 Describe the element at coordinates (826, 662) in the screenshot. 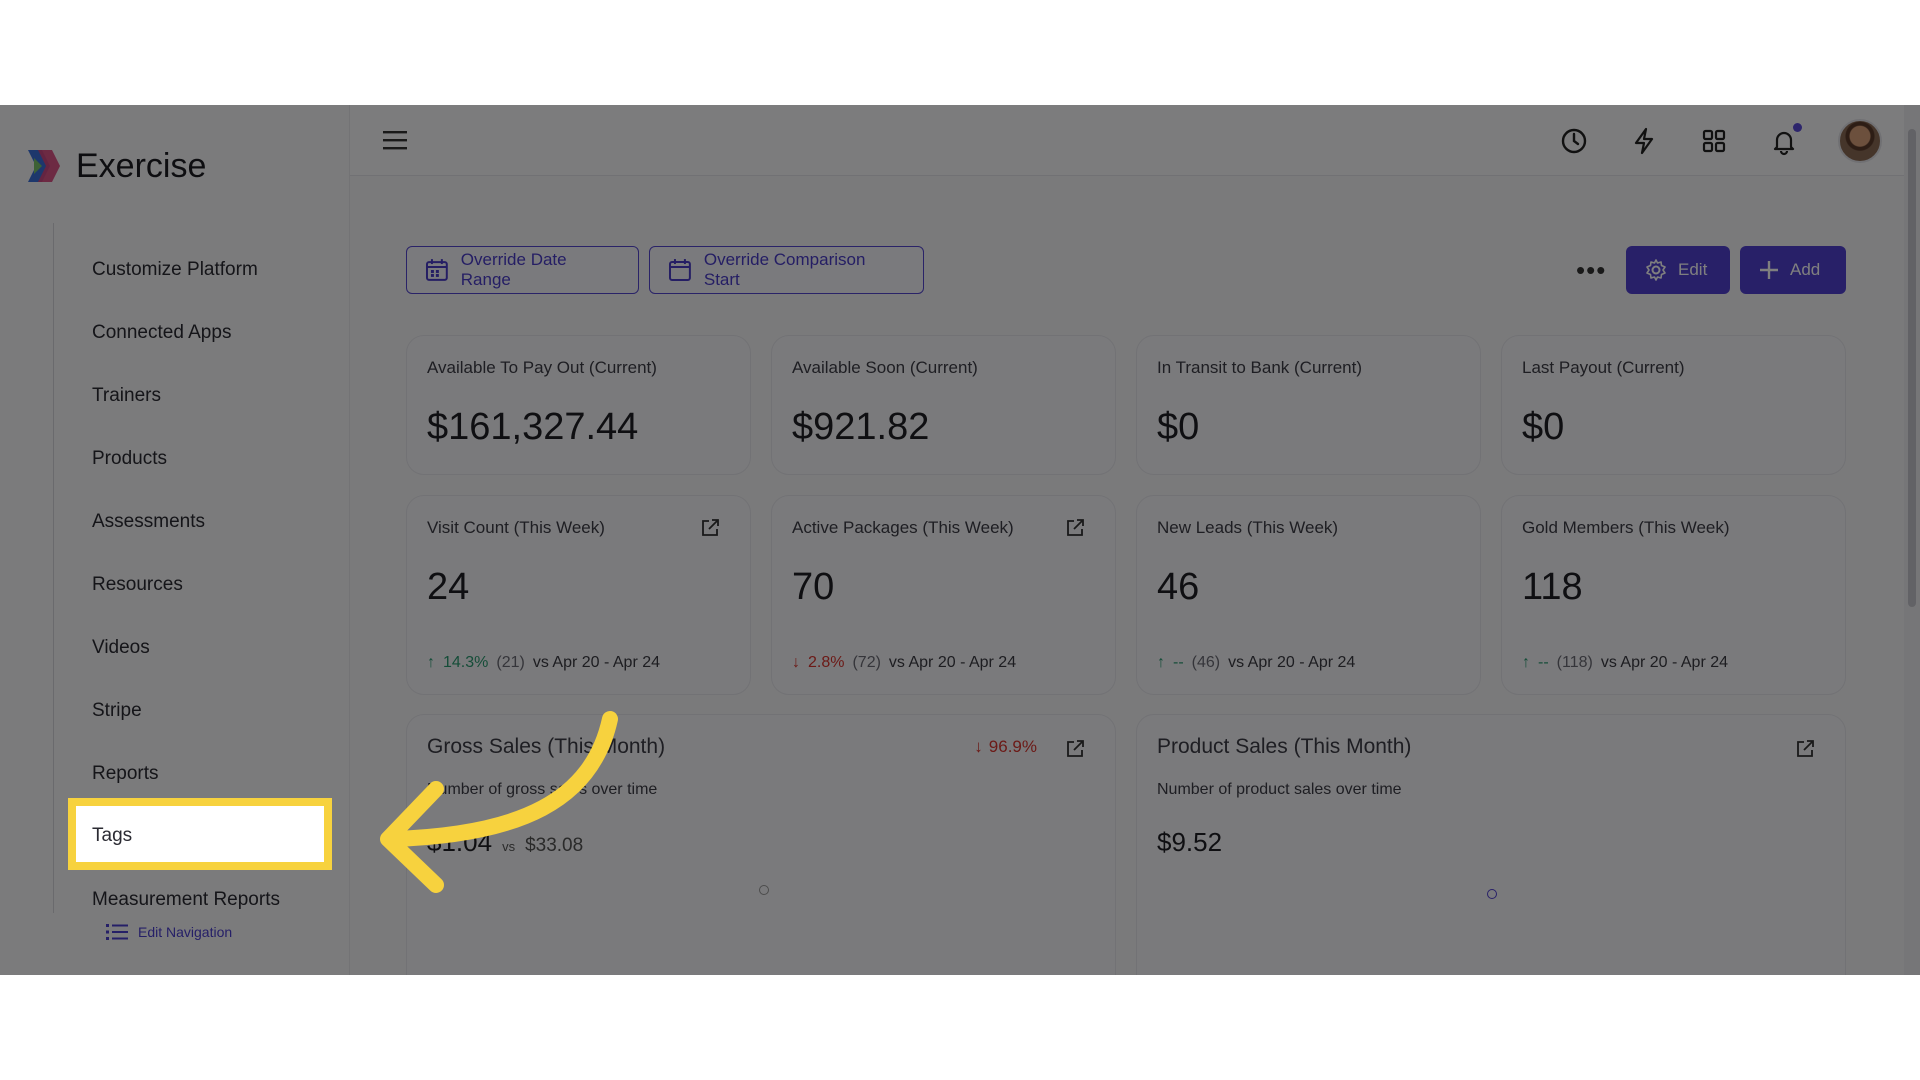

I see `trend-change: 2.8%` at that location.